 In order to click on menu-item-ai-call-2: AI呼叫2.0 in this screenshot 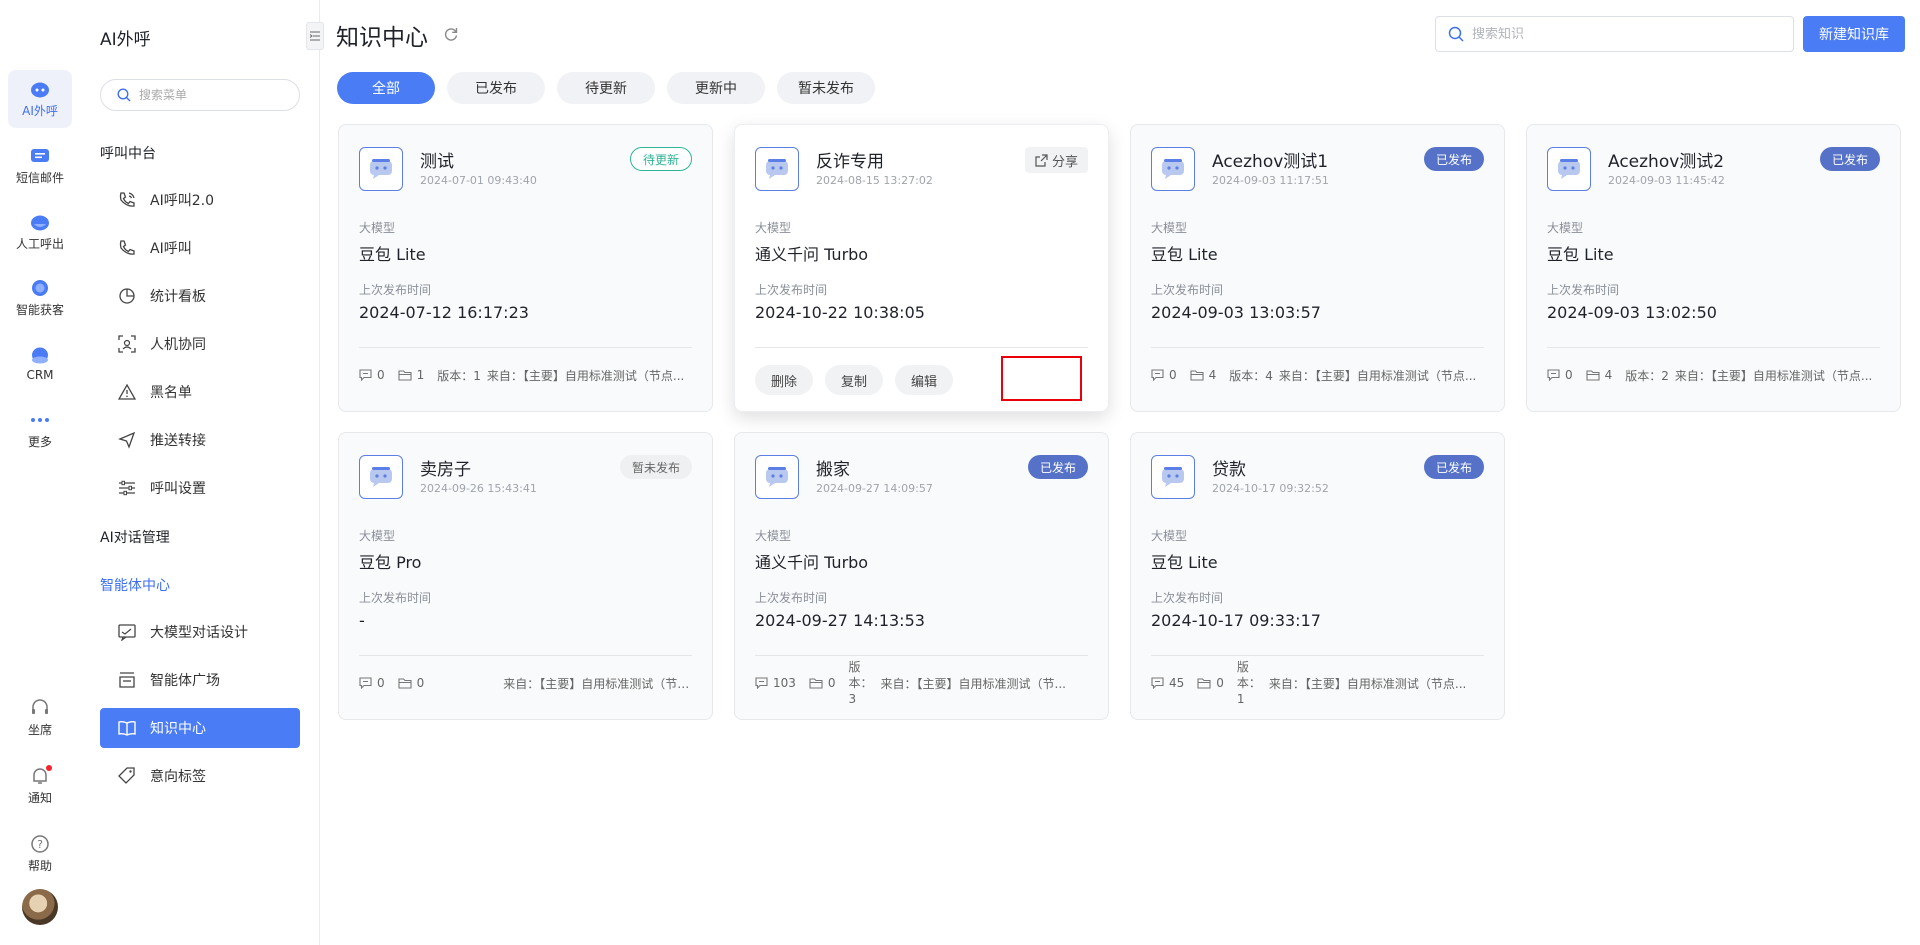, I will do `click(200, 200)`.